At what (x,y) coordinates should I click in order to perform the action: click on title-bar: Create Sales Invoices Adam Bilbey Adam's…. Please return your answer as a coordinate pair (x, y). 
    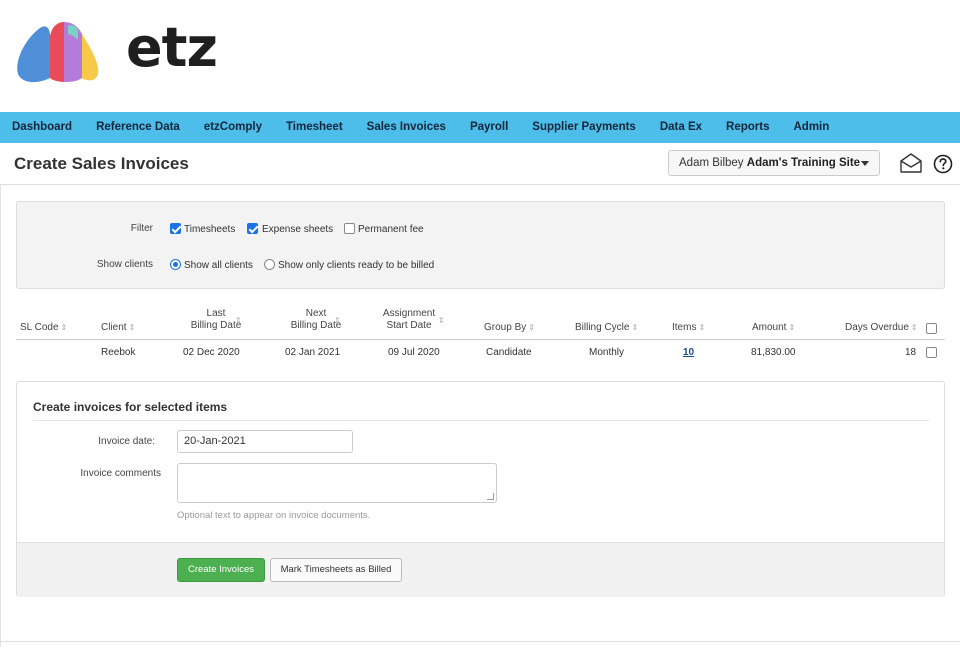
    Looking at the image, I should click on (480, 164).